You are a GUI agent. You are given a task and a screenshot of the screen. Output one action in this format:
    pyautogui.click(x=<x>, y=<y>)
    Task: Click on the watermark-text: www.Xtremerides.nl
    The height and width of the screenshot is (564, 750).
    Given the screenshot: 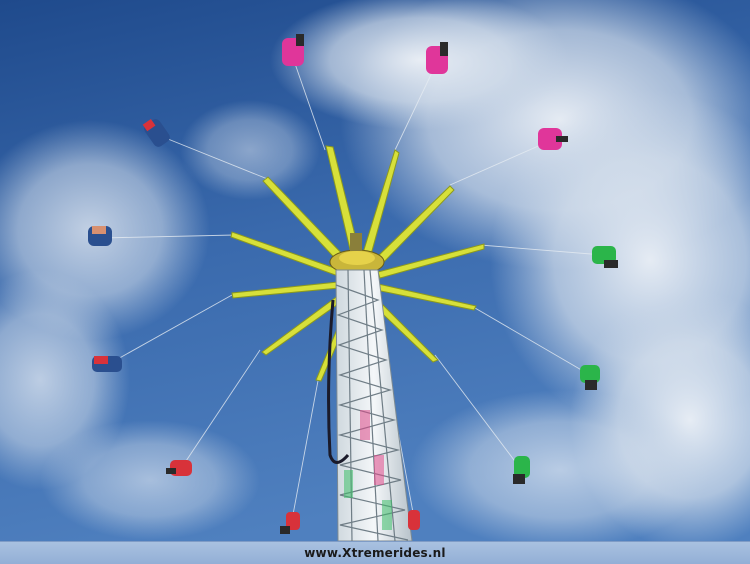 What is the action you would take?
    pyautogui.click(x=375, y=553)
    